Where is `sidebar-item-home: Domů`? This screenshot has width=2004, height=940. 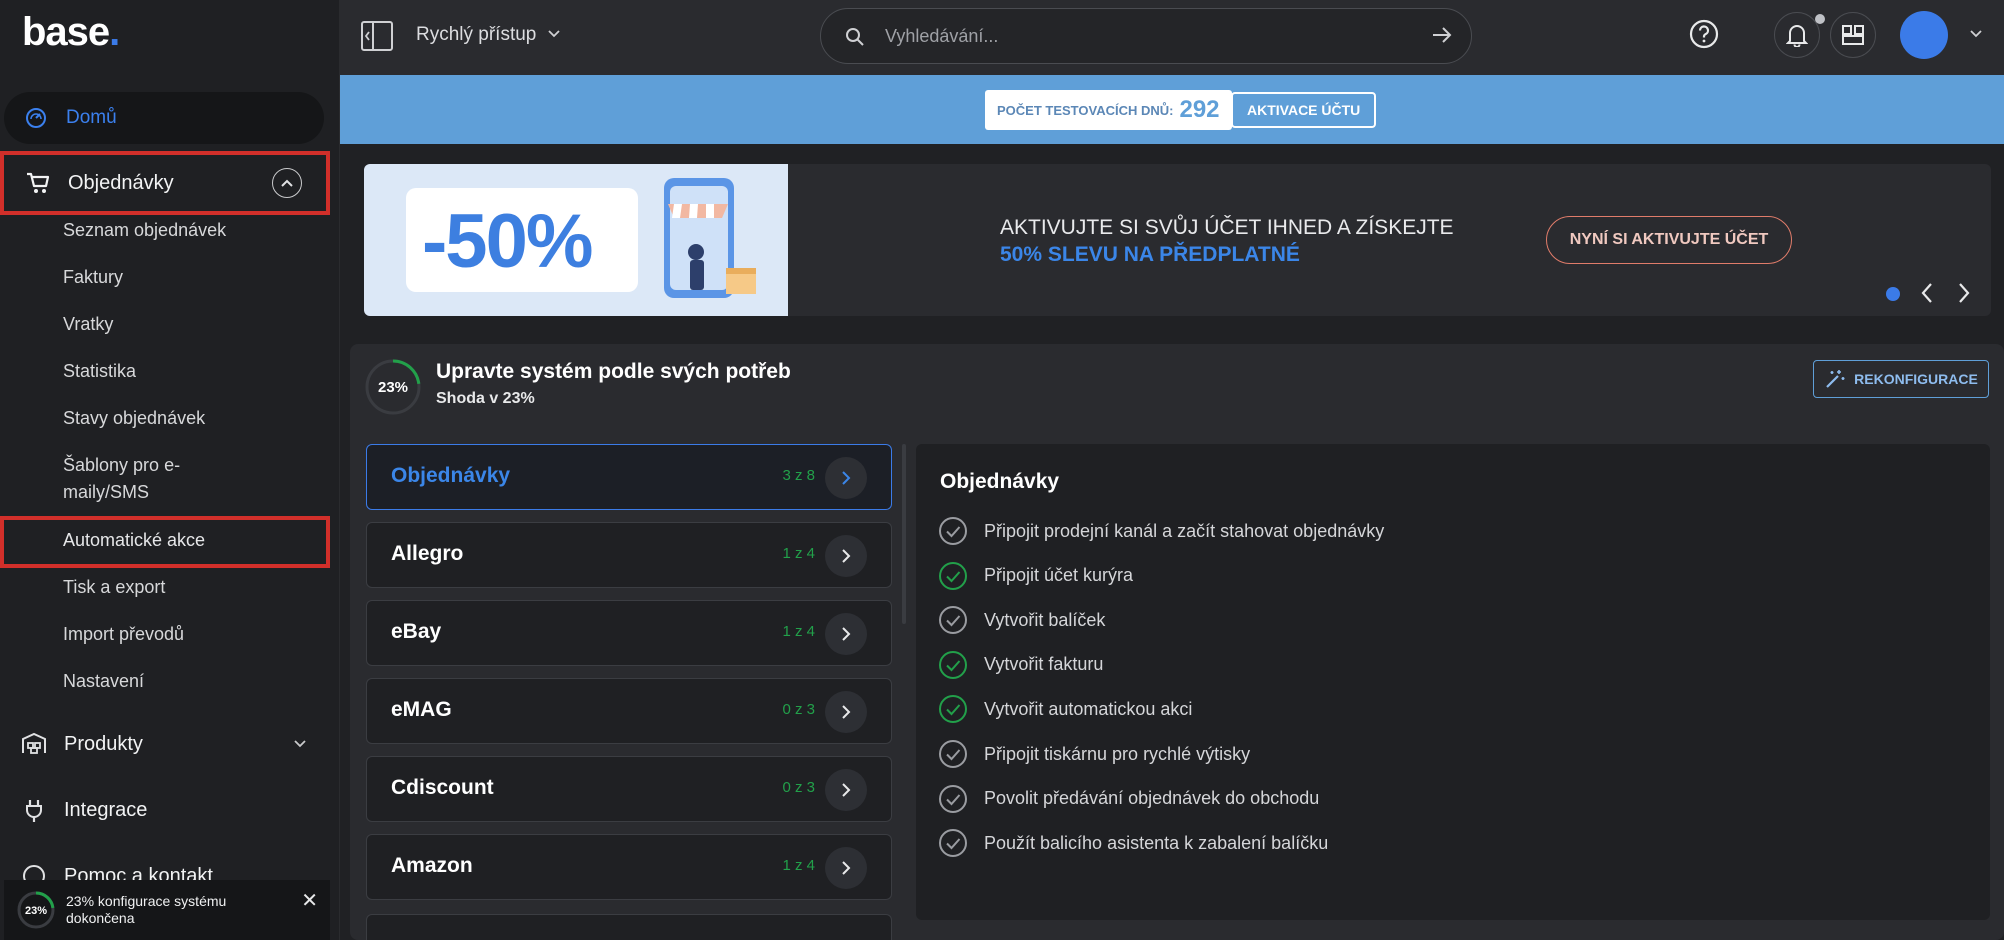
sidebar-item-home: Domů is located at coordinates (164, 118).